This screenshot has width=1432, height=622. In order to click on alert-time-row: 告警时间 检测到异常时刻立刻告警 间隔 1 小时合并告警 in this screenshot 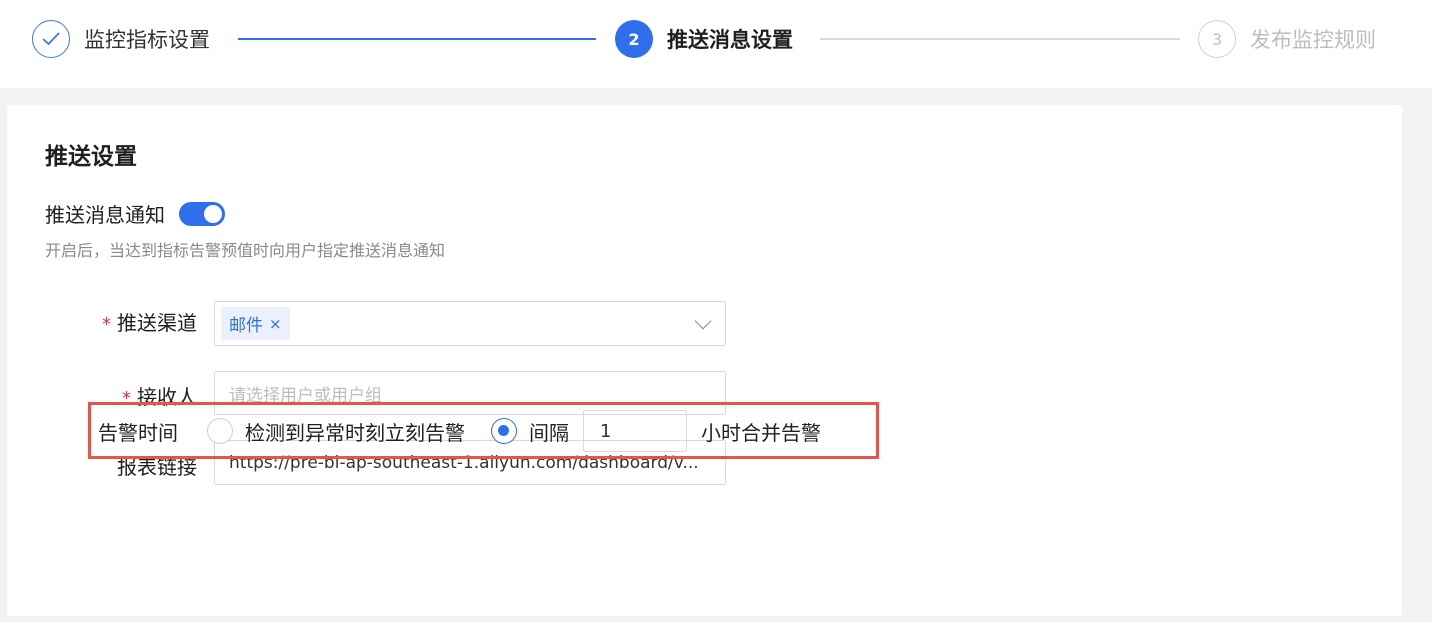, I will do `click(459, 431)`.